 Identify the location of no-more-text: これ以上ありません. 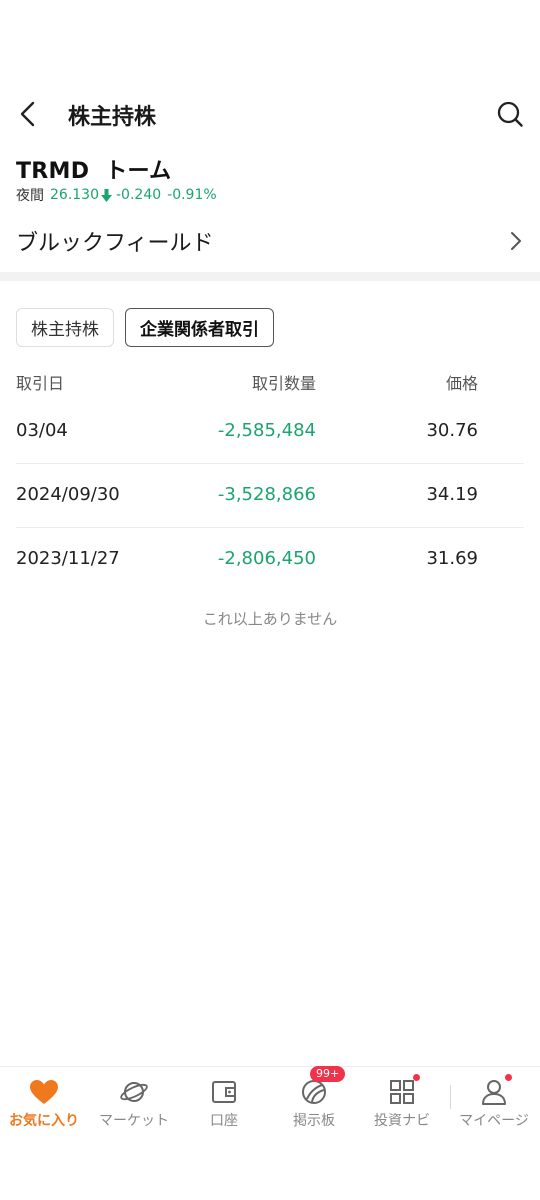
(270, 619).